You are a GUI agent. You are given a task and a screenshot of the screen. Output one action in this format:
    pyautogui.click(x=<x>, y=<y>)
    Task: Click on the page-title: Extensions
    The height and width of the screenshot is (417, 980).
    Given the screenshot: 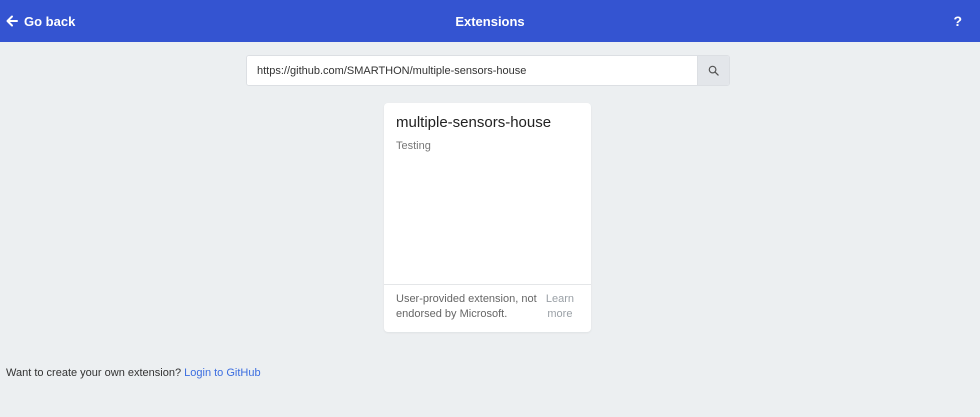 What is the action you would take?
    pyautogui.click(x=490, y=21)
    